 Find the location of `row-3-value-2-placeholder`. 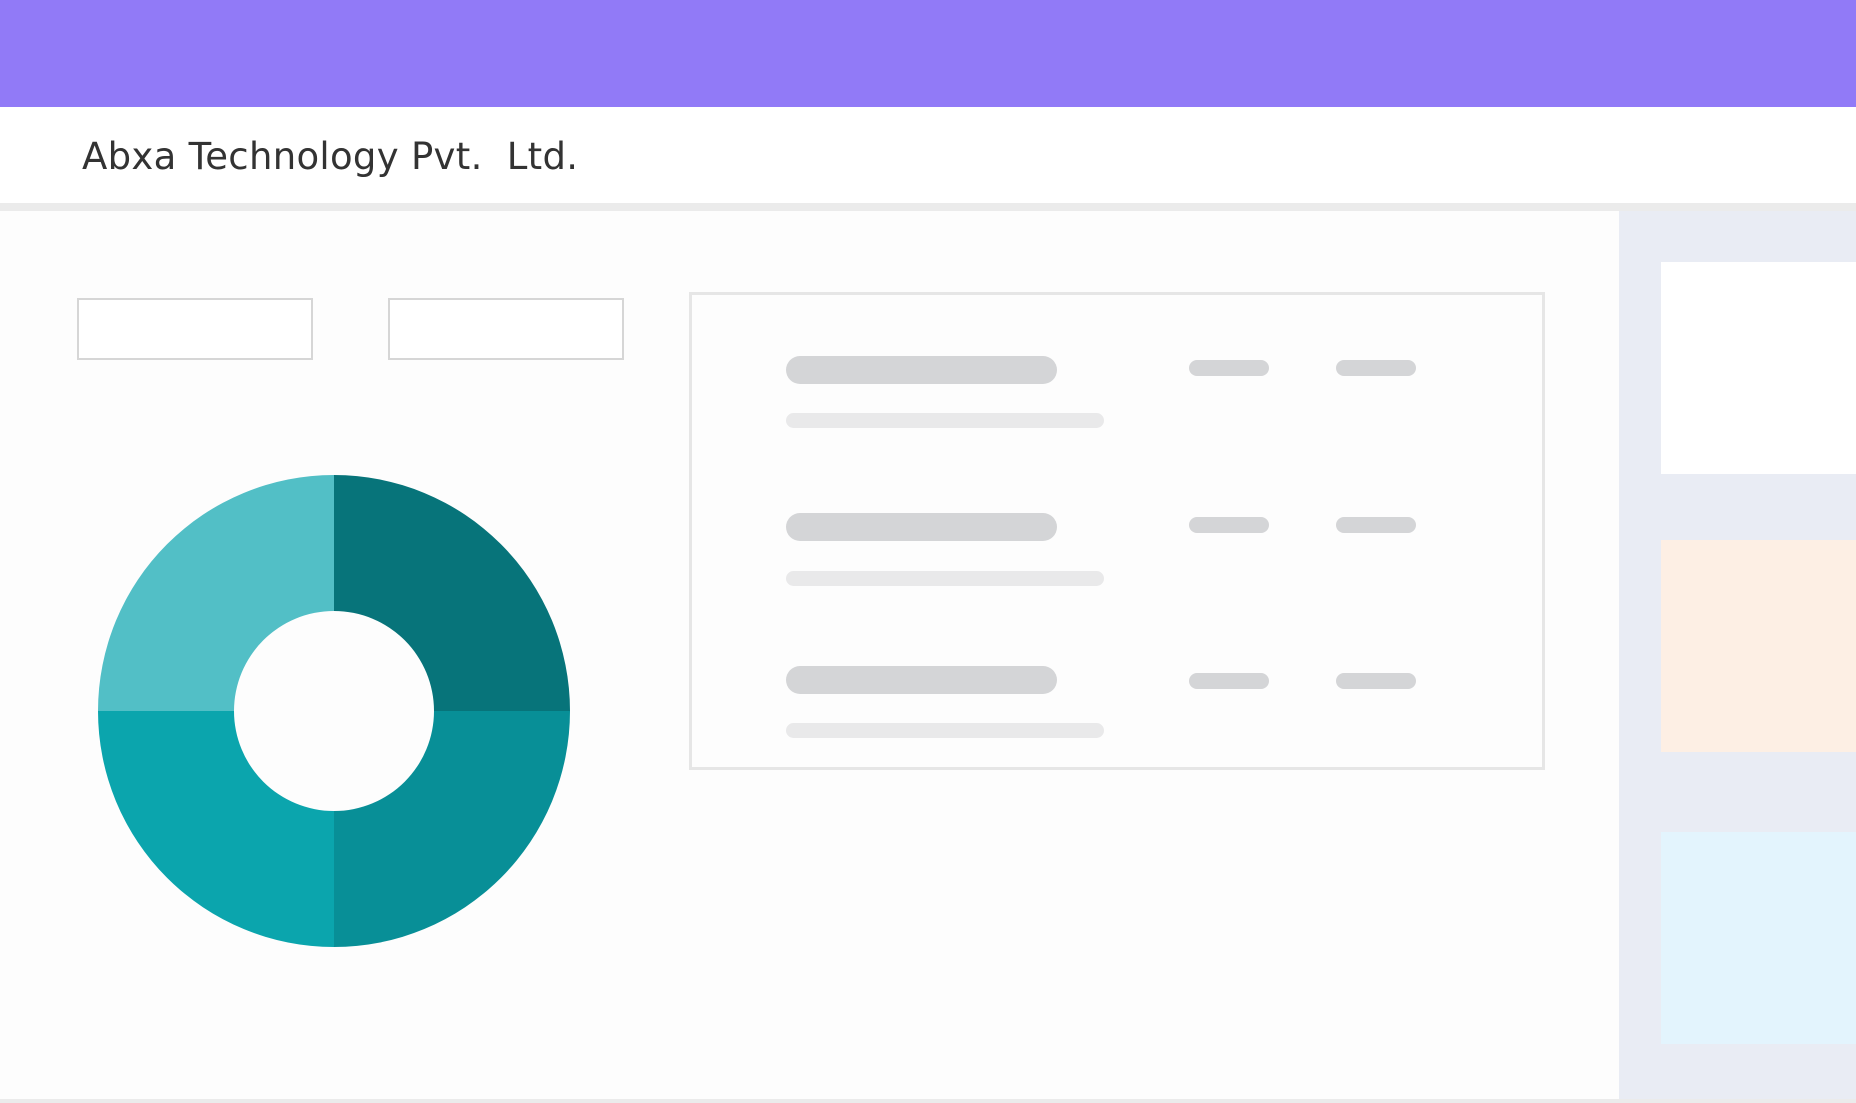

row-3-value-2-placeholder is located at coordinates (1376, 681).